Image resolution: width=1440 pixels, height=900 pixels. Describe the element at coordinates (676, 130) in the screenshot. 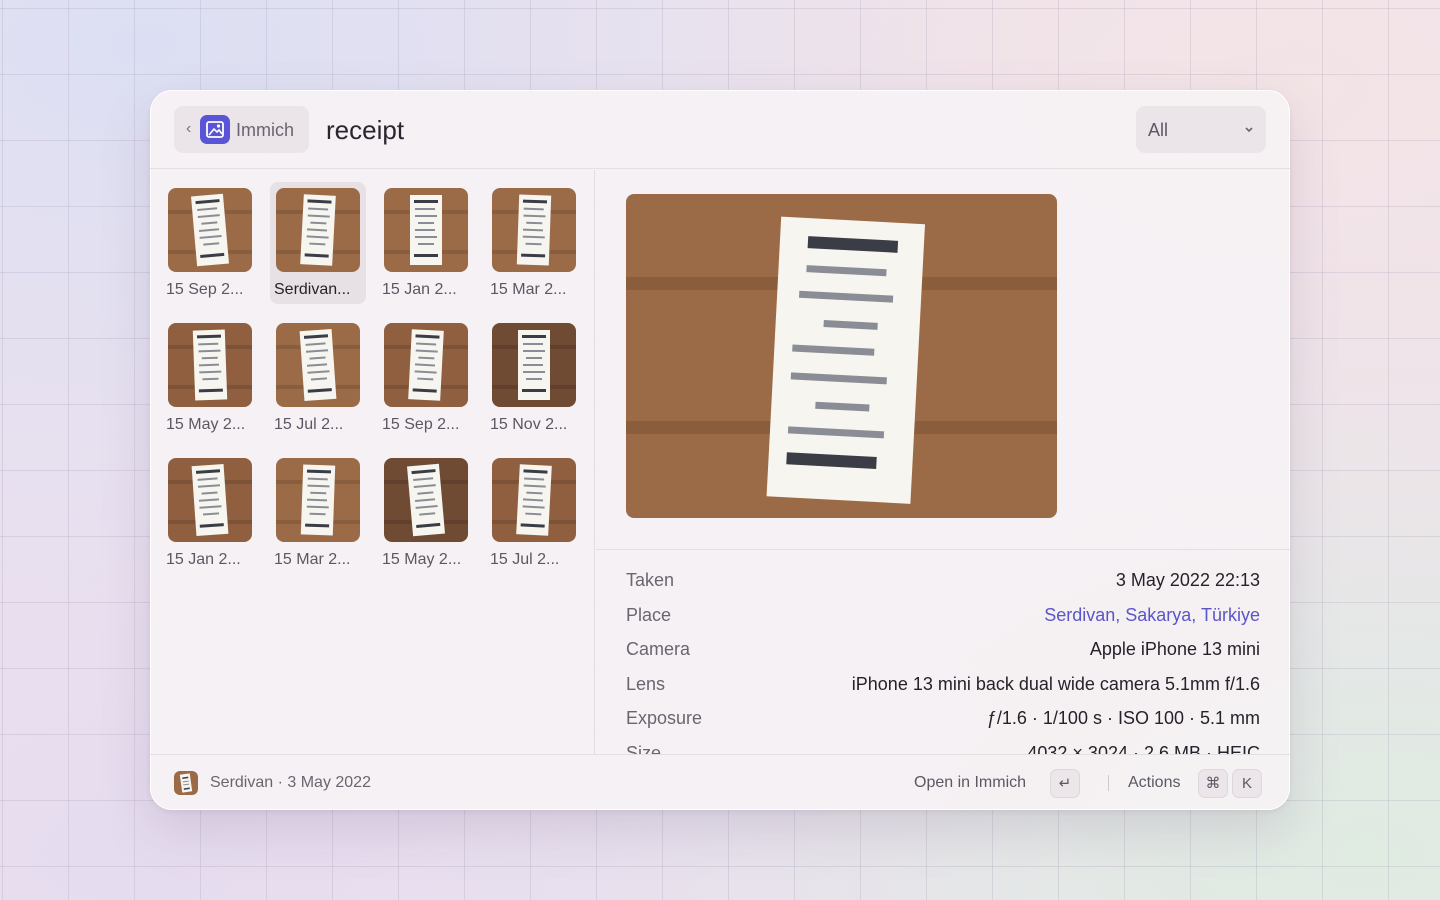

I see `search-input` at that location.